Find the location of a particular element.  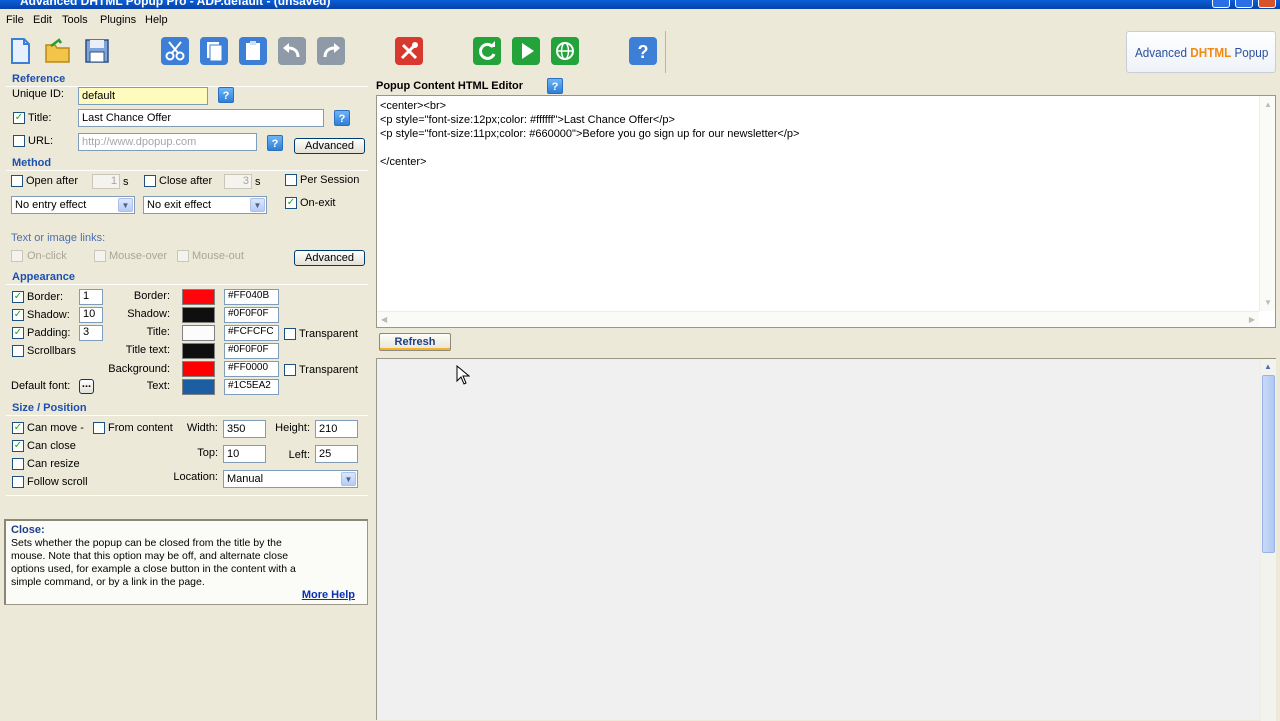

seconds-label: s is located at coordinates (126, 182).